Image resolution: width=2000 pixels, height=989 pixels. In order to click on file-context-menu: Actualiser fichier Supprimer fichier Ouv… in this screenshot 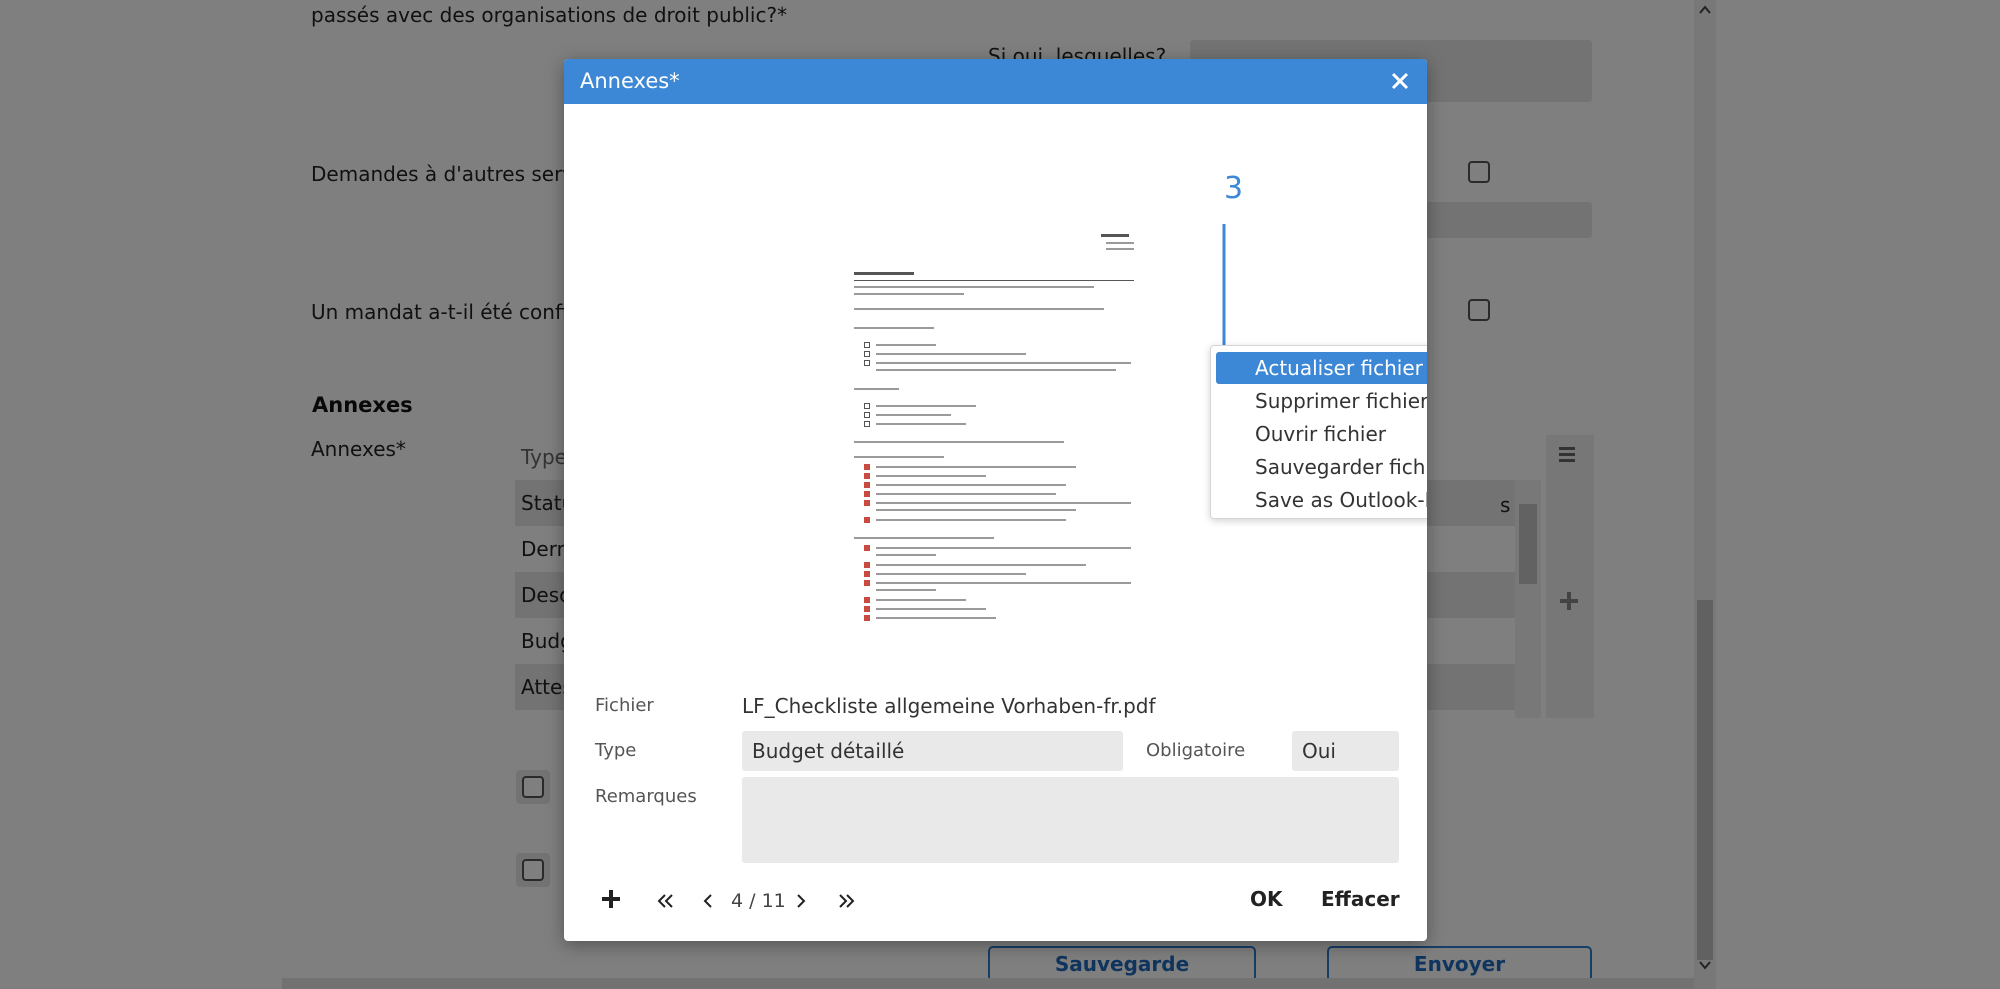, I will do `click(1318, 432)`.